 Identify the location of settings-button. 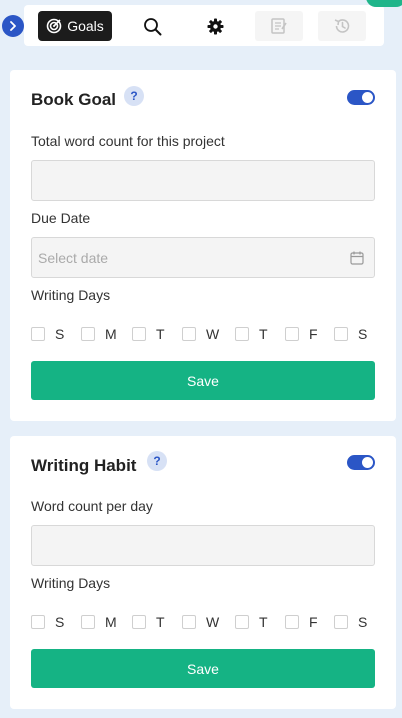
(215, 26).